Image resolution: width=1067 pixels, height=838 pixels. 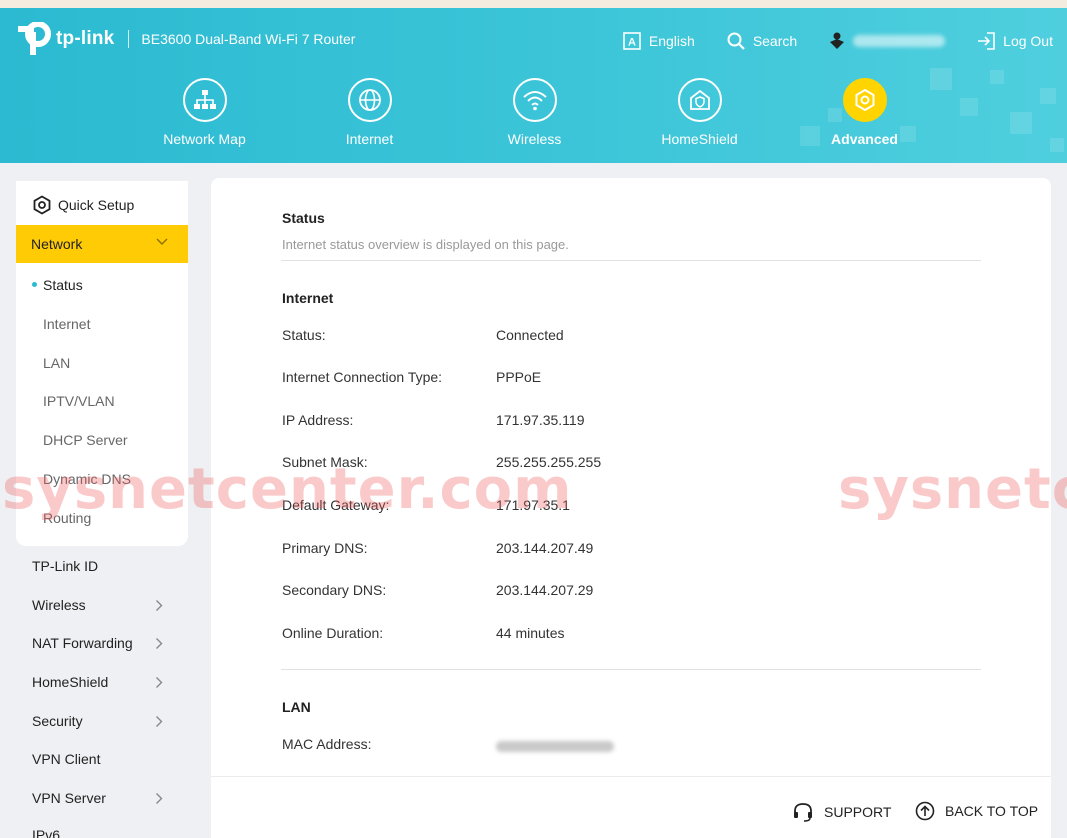 I want to click on status-value: Connected, so click(x=530, y=335).